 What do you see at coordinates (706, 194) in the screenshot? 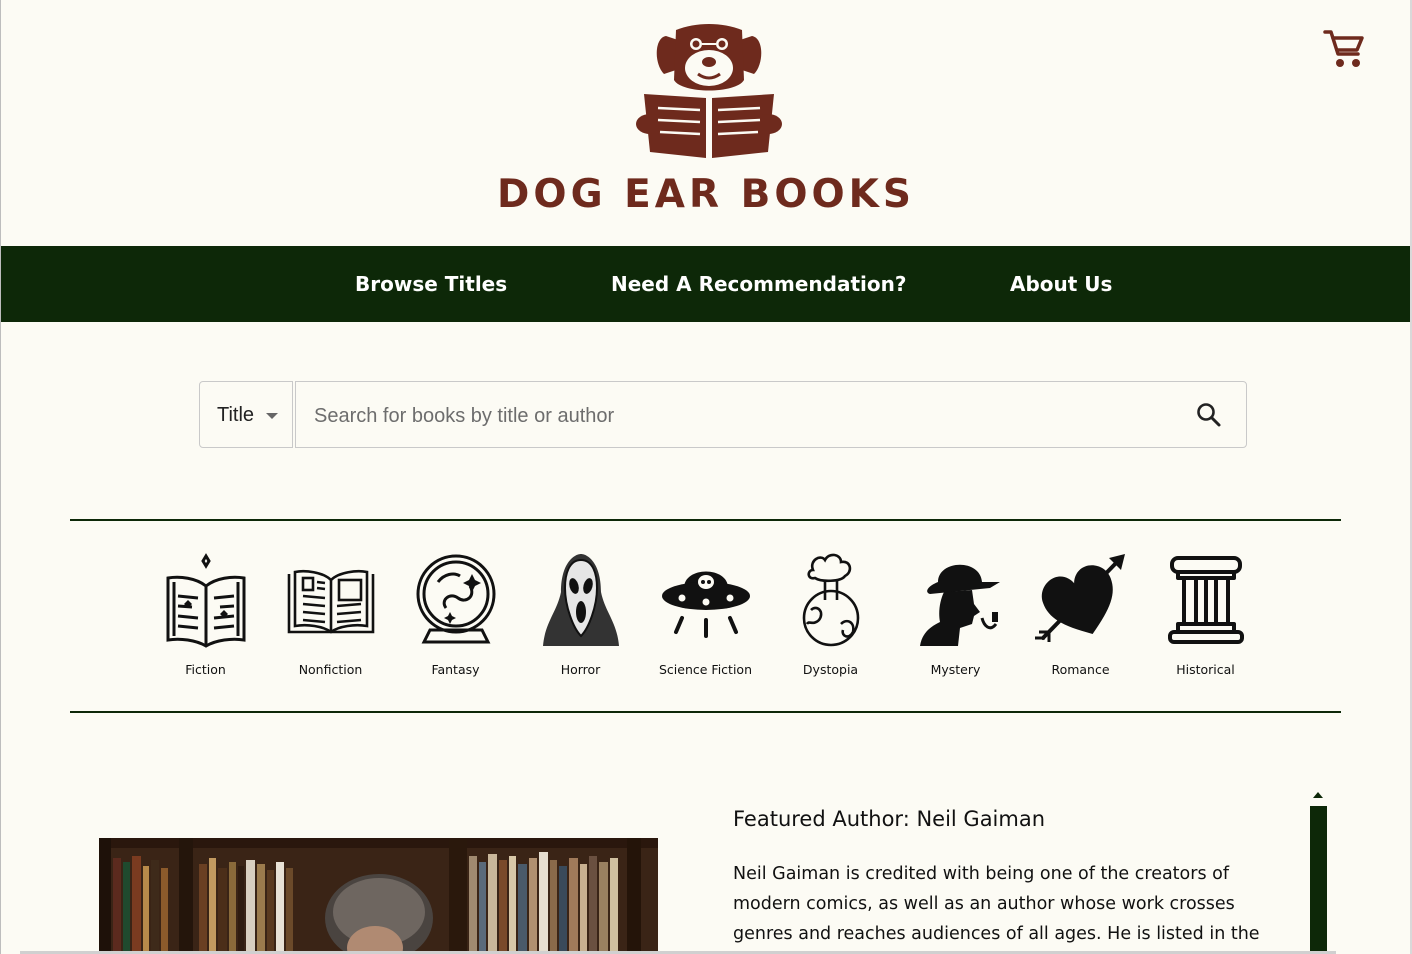
I see `brand-name: DOG EAR BOOKS` at bounding box center [706, 194].